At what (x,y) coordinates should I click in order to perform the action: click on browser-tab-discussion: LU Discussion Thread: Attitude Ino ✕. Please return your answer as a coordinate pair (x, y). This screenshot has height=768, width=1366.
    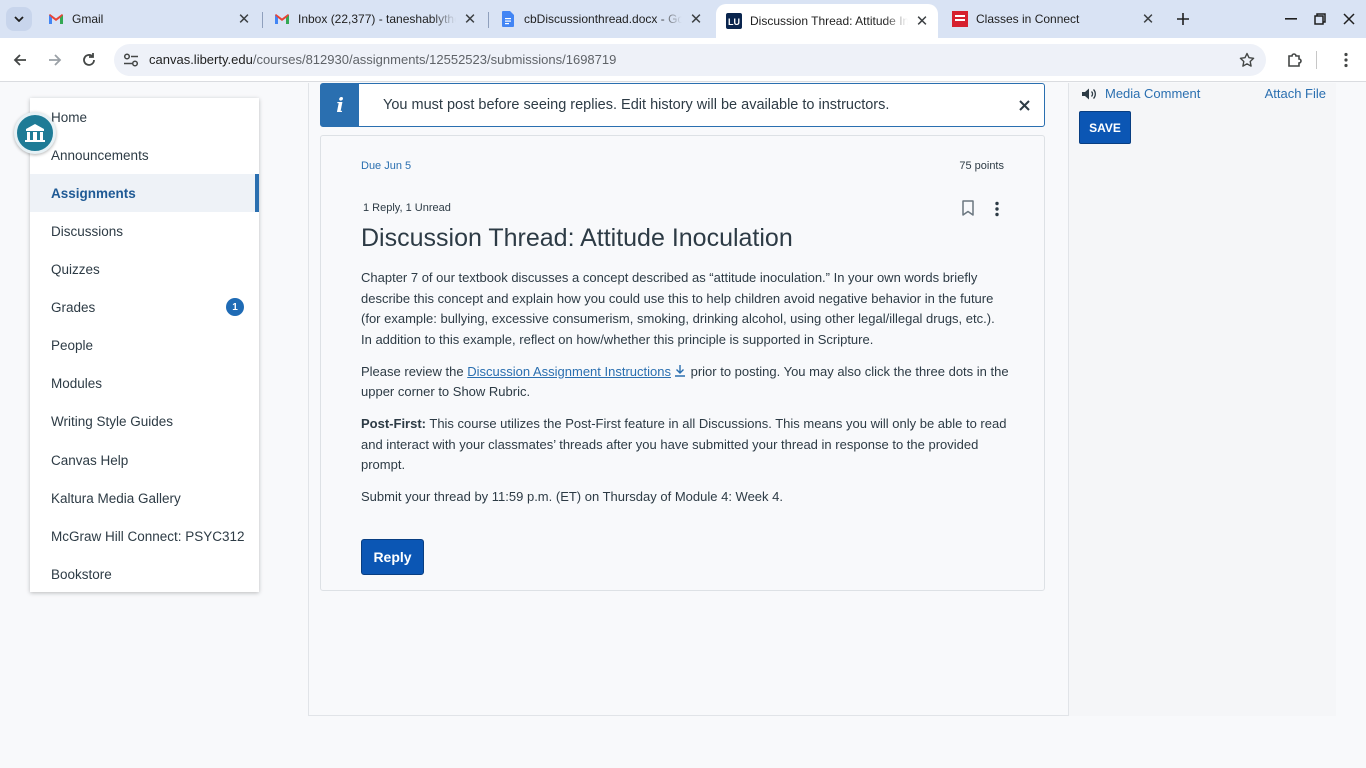
    Looking at the image, I should click on (827, 21).